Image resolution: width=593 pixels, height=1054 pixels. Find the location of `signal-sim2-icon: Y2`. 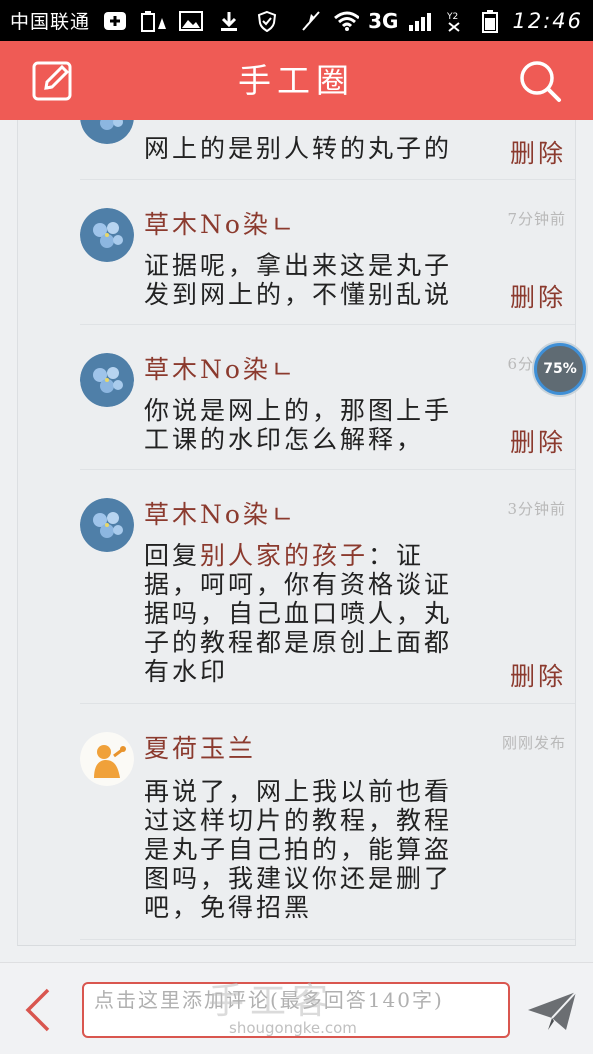

signal-sim2-icon: Y2 is located at coordinates (455, 21).